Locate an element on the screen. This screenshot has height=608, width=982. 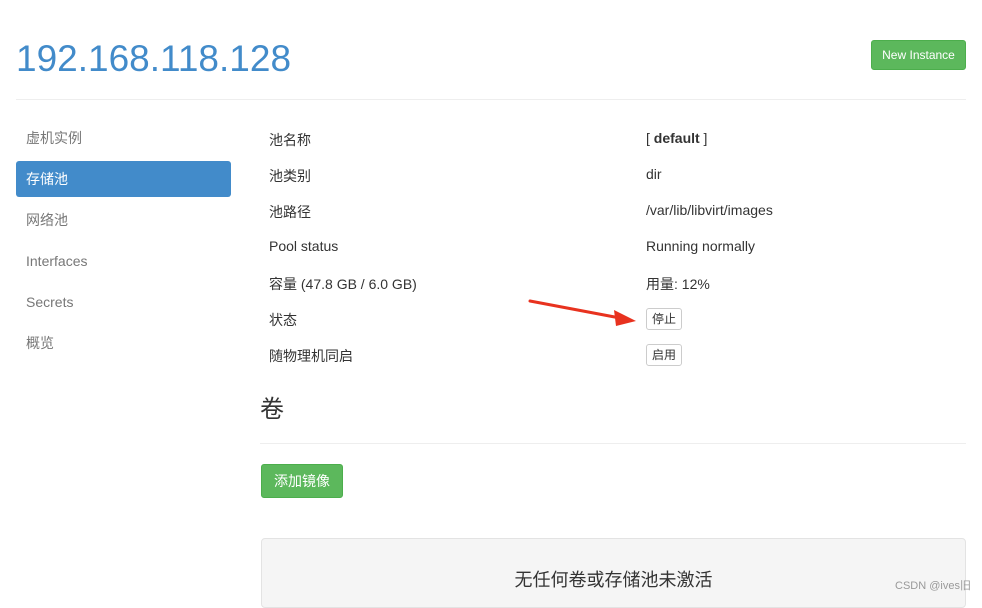
sidebar-item-interfaces: Interfaces is located at coordinates (123, 261).